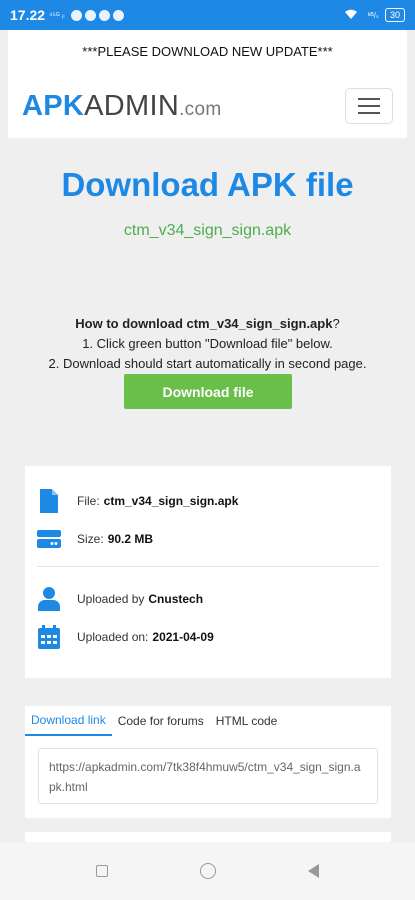 This screenshot has height=900, width=415. I want to click on share-tabs: Download link Code for forums HTML code, so click(208, 721).